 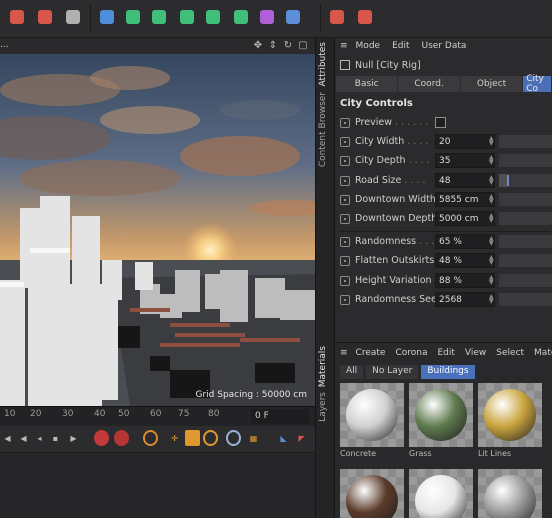 I want to click on material-menu-icon: ≡, so click(x=344, y=353).